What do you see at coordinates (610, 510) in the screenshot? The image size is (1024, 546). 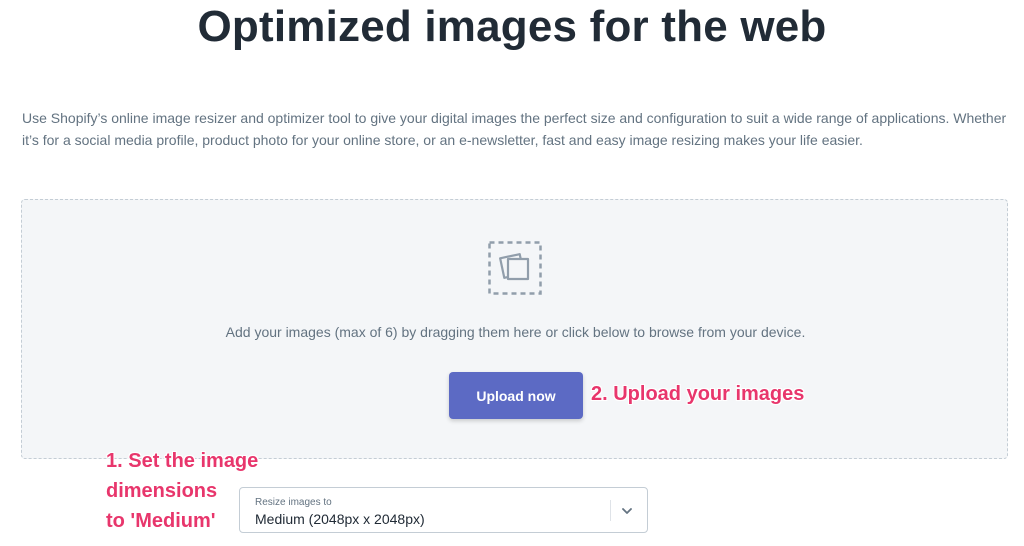 I see `select-divider` at bounding box center [610, 510].